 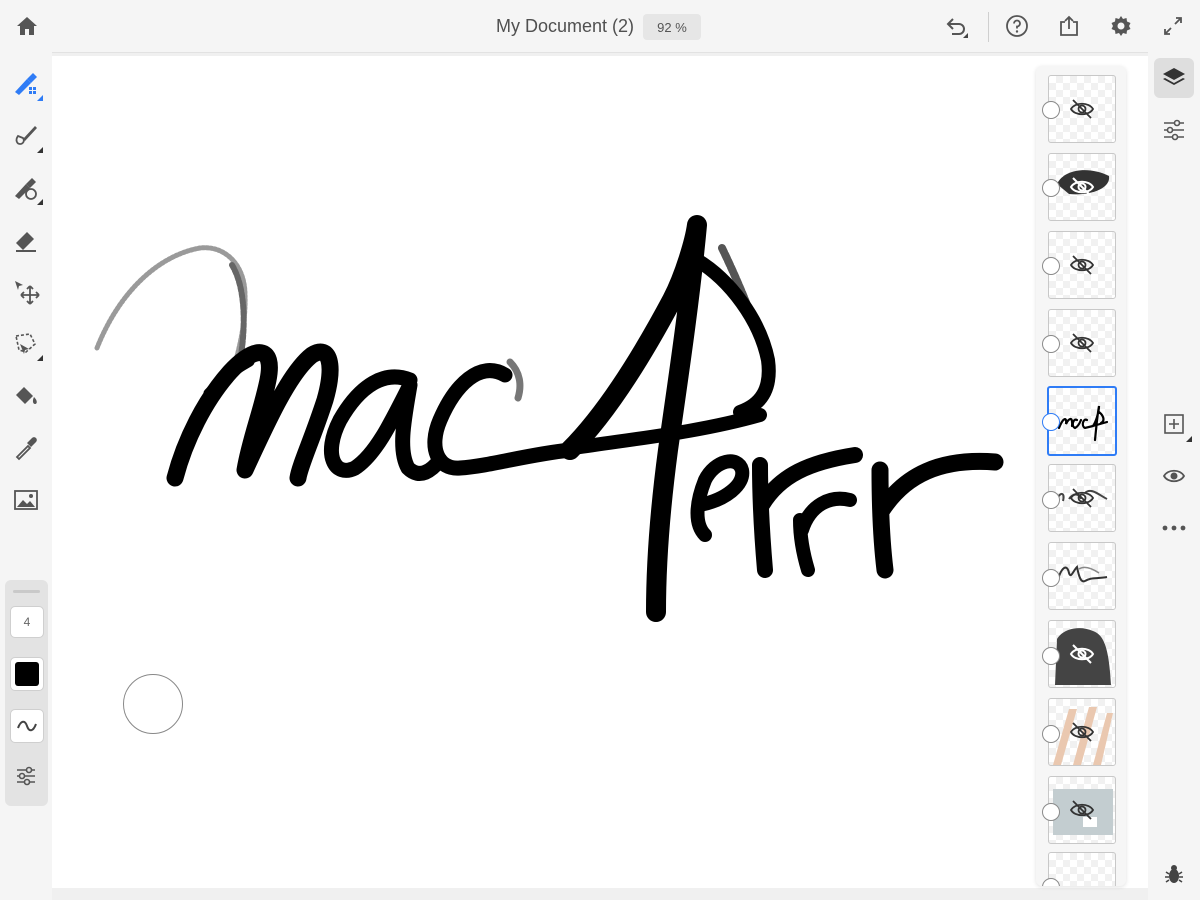 What do you see at coordinates (27, 622) in the screenshot?
I see `brush-size-value: 4` at bounding box center [27, 622].